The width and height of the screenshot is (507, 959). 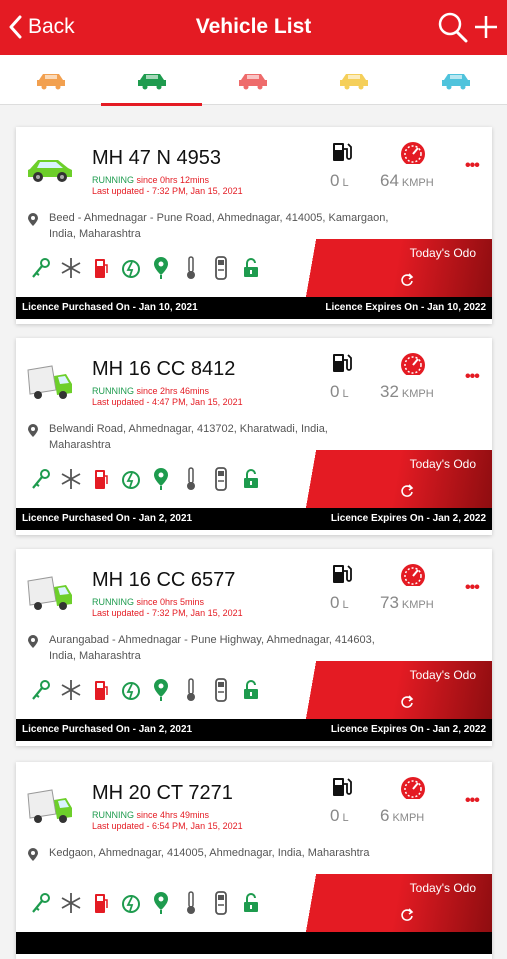 I want to click on licence-purchased: Licence Purchased On - Jan 2, 2021, so click(x=107, y=729).